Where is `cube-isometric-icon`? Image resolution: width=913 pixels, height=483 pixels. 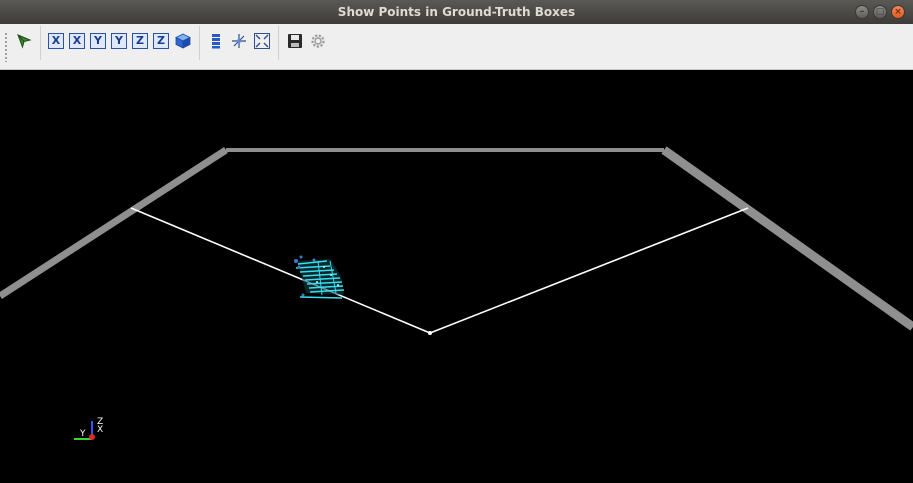 cube-isometric-icon is located at coordinates (183, 41).